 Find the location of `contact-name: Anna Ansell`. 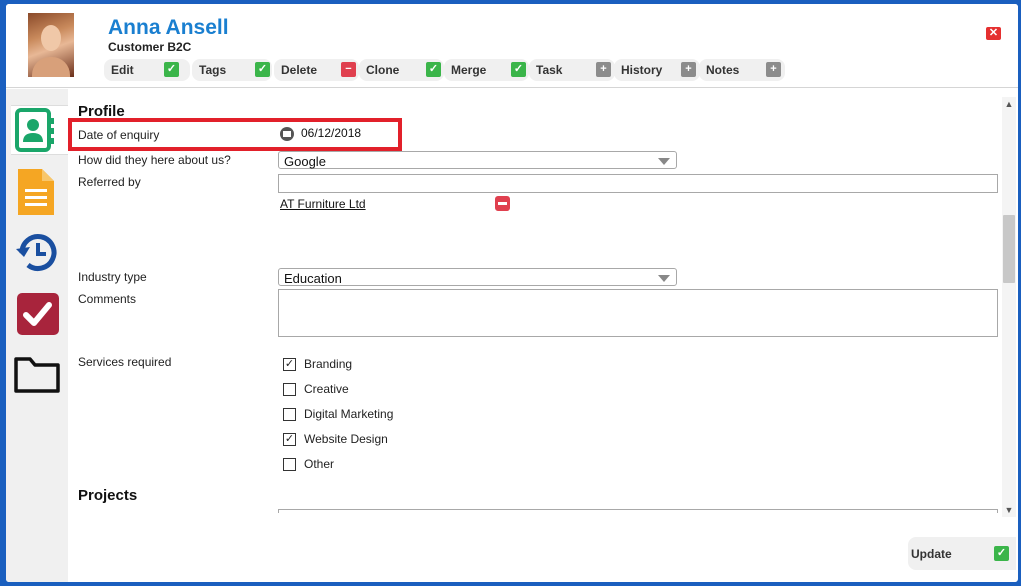

contact-name: Anna Ansell is located at coordinates (168, 27).